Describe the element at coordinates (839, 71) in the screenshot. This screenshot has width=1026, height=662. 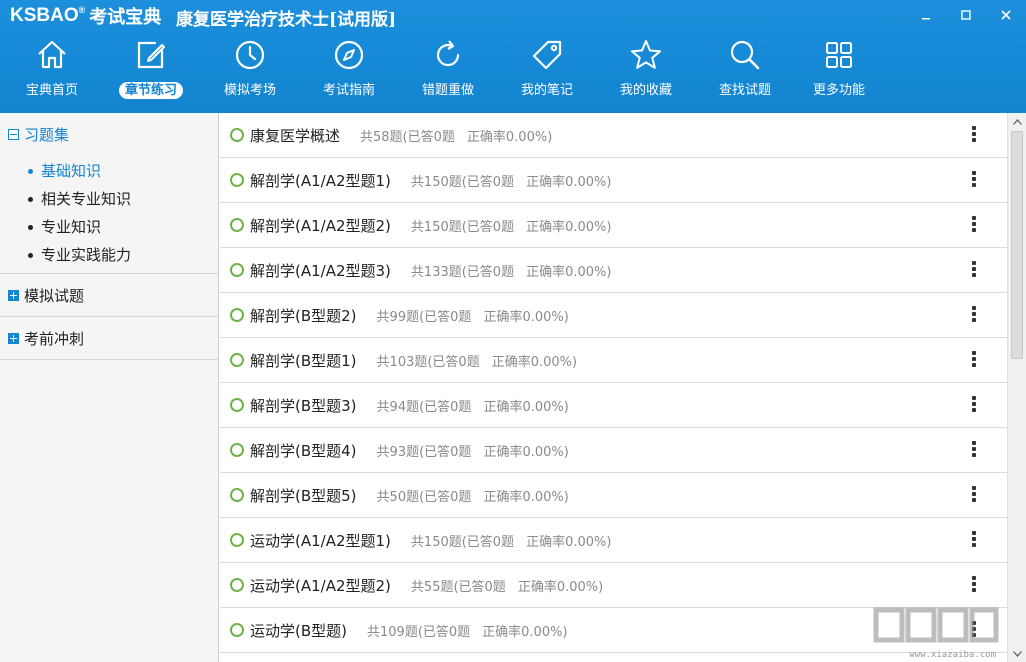
I see `toolbar-more-functions: 更多功能` at that location.